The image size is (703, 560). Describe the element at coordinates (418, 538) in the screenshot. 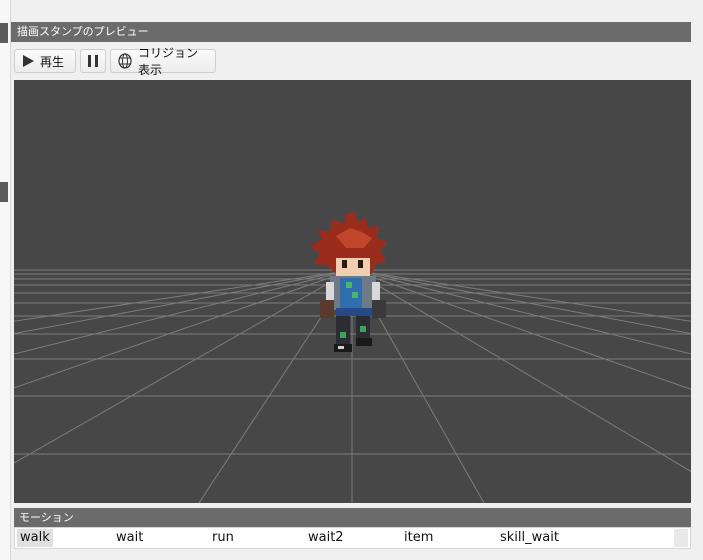

I see `motion-item-item: item` at that location.